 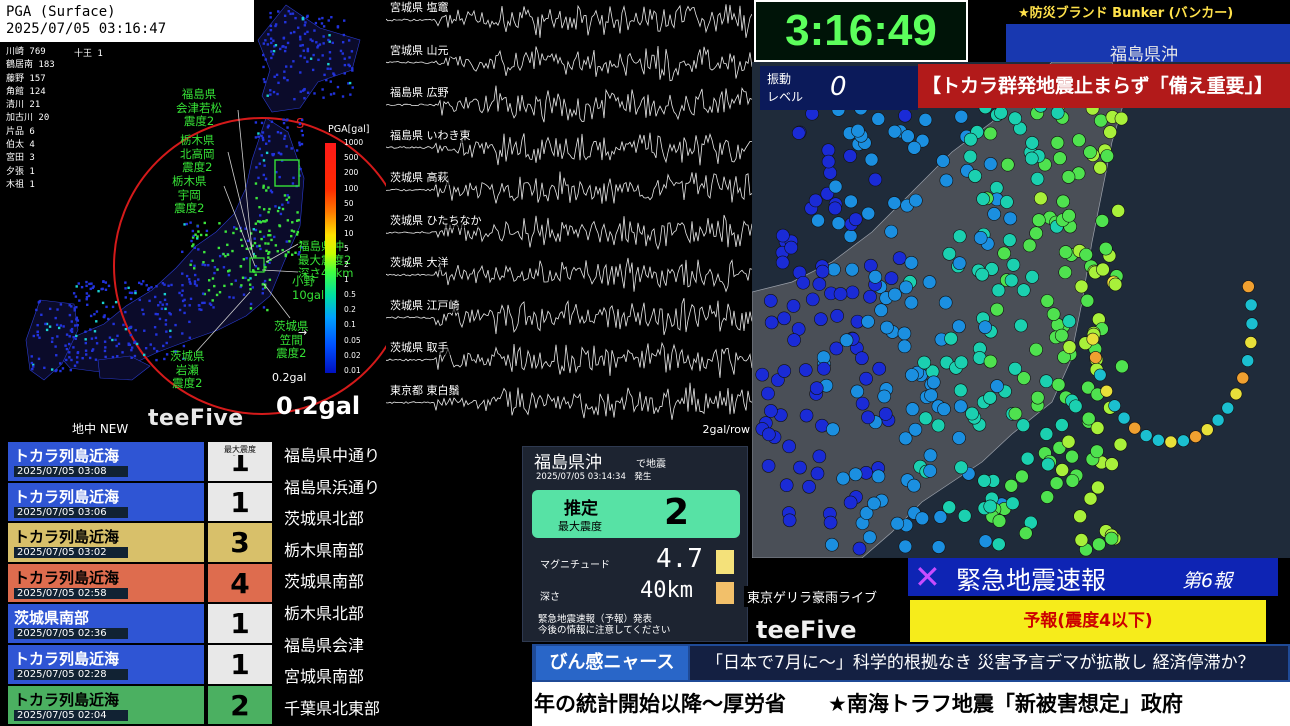 I want to click on label-iwase: 茨城県 岩瀬 震度2, so click(x=187, y=370).